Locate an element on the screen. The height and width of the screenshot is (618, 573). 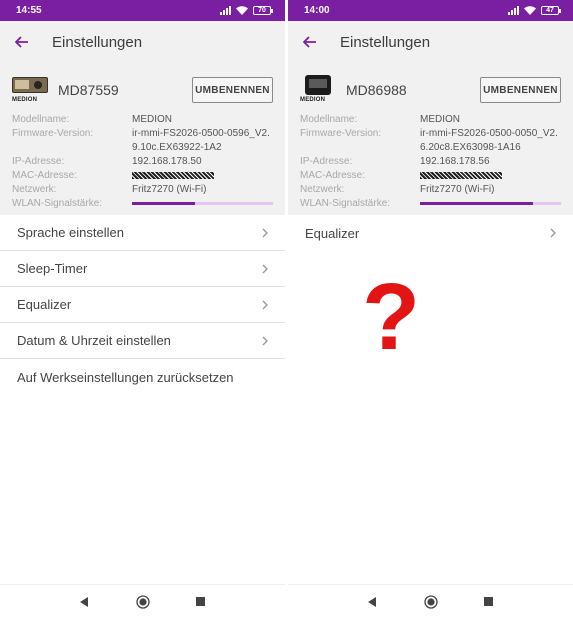
settings-menu: Equalizer is located at coordinates (430, 233).